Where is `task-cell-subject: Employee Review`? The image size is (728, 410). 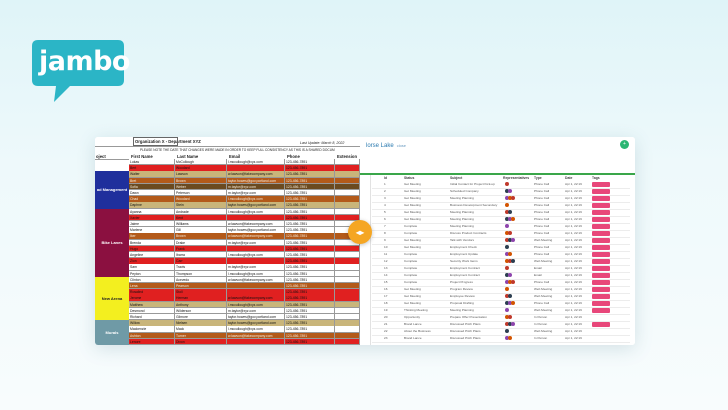
task-cell-subject: Employee Review is located at coordinates (462, 296).